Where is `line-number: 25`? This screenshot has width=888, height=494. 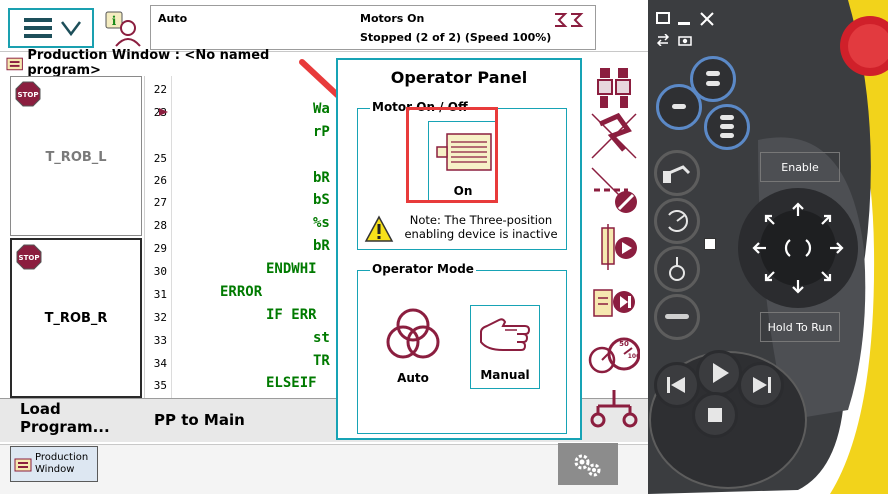 line-number: 25 is located at coordinates (160, 158).